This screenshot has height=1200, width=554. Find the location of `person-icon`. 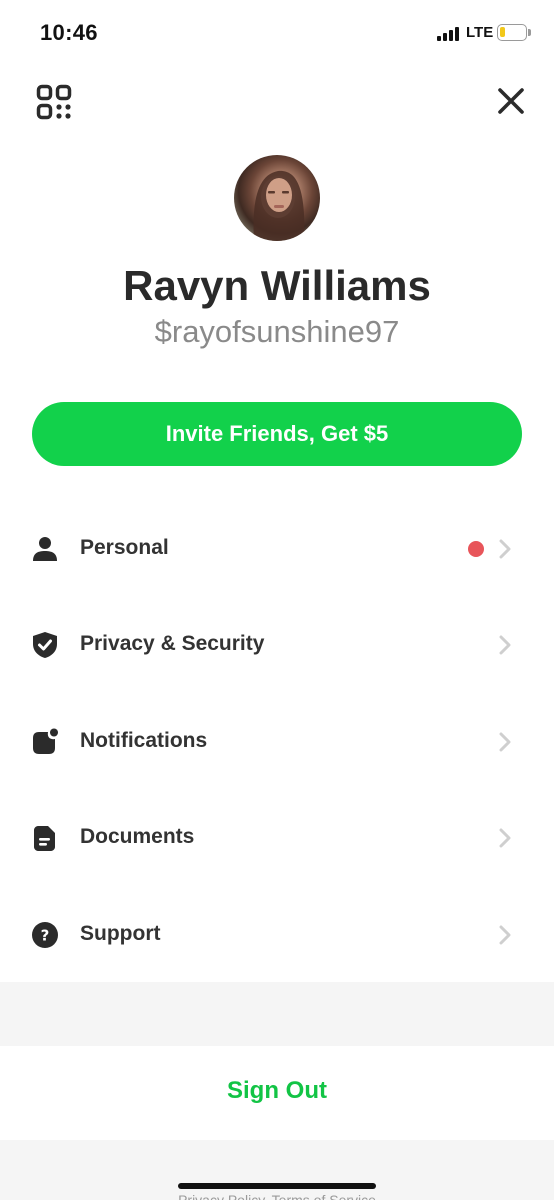

person-icon is located at coordinates (45, 549).